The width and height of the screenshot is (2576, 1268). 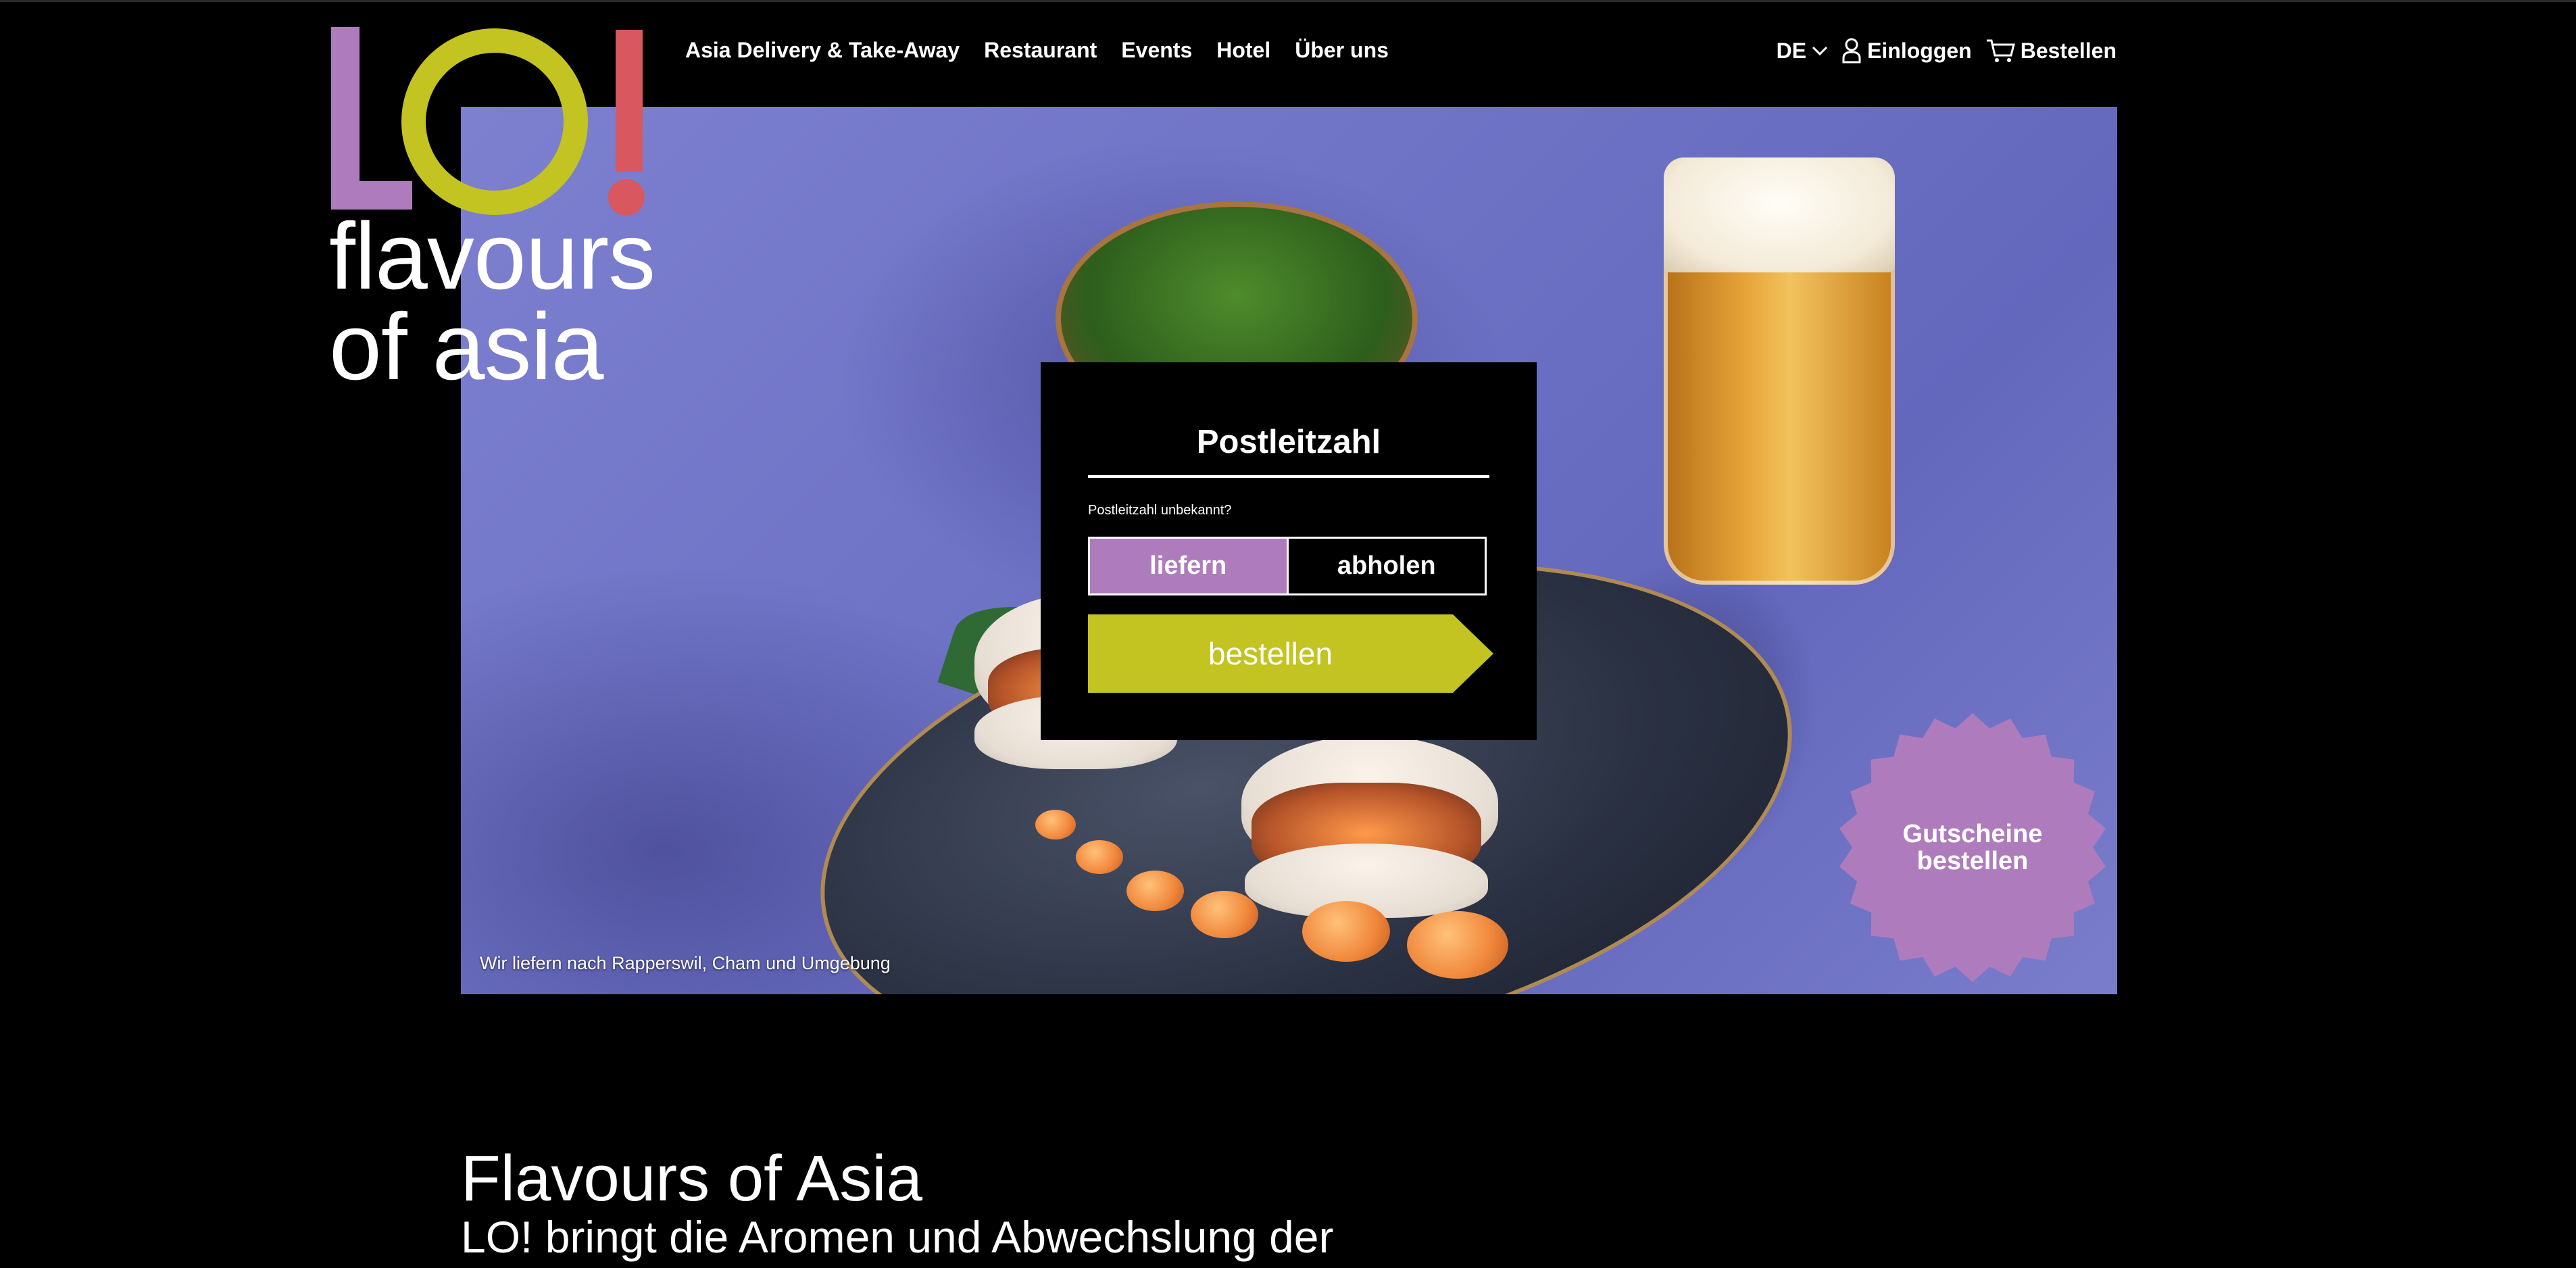 What do you see at coordinates (492, 301) in the screenshot?
I see `logo-tagline: flavours of asia` at bounding box center [492, 301].